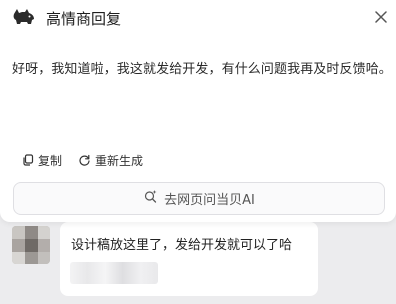  I want to click on sparkle-search-icon, so click(150, 198).